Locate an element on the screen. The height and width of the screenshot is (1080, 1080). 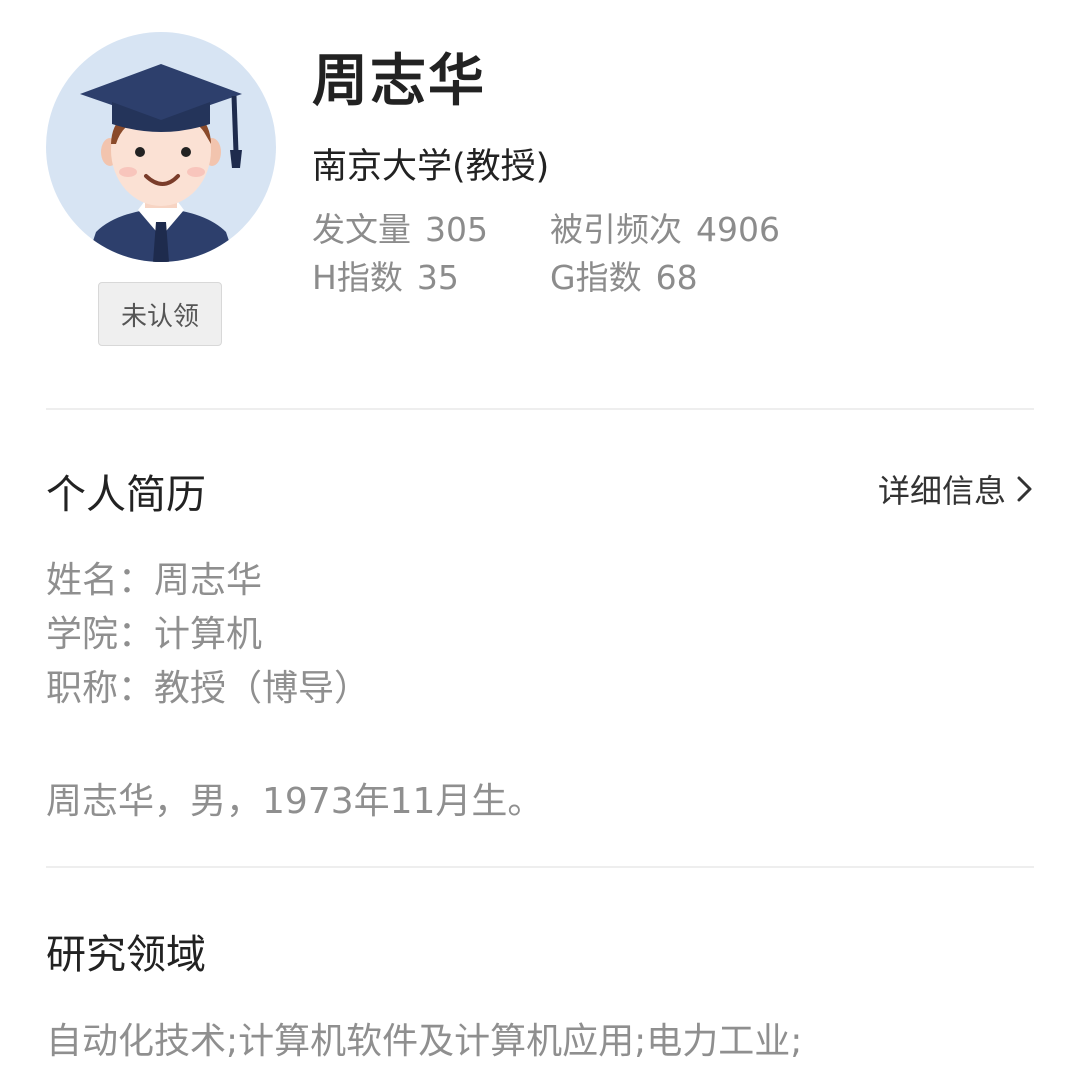
stat-g-index: G指数 68 is located at coordinates (624, 278).